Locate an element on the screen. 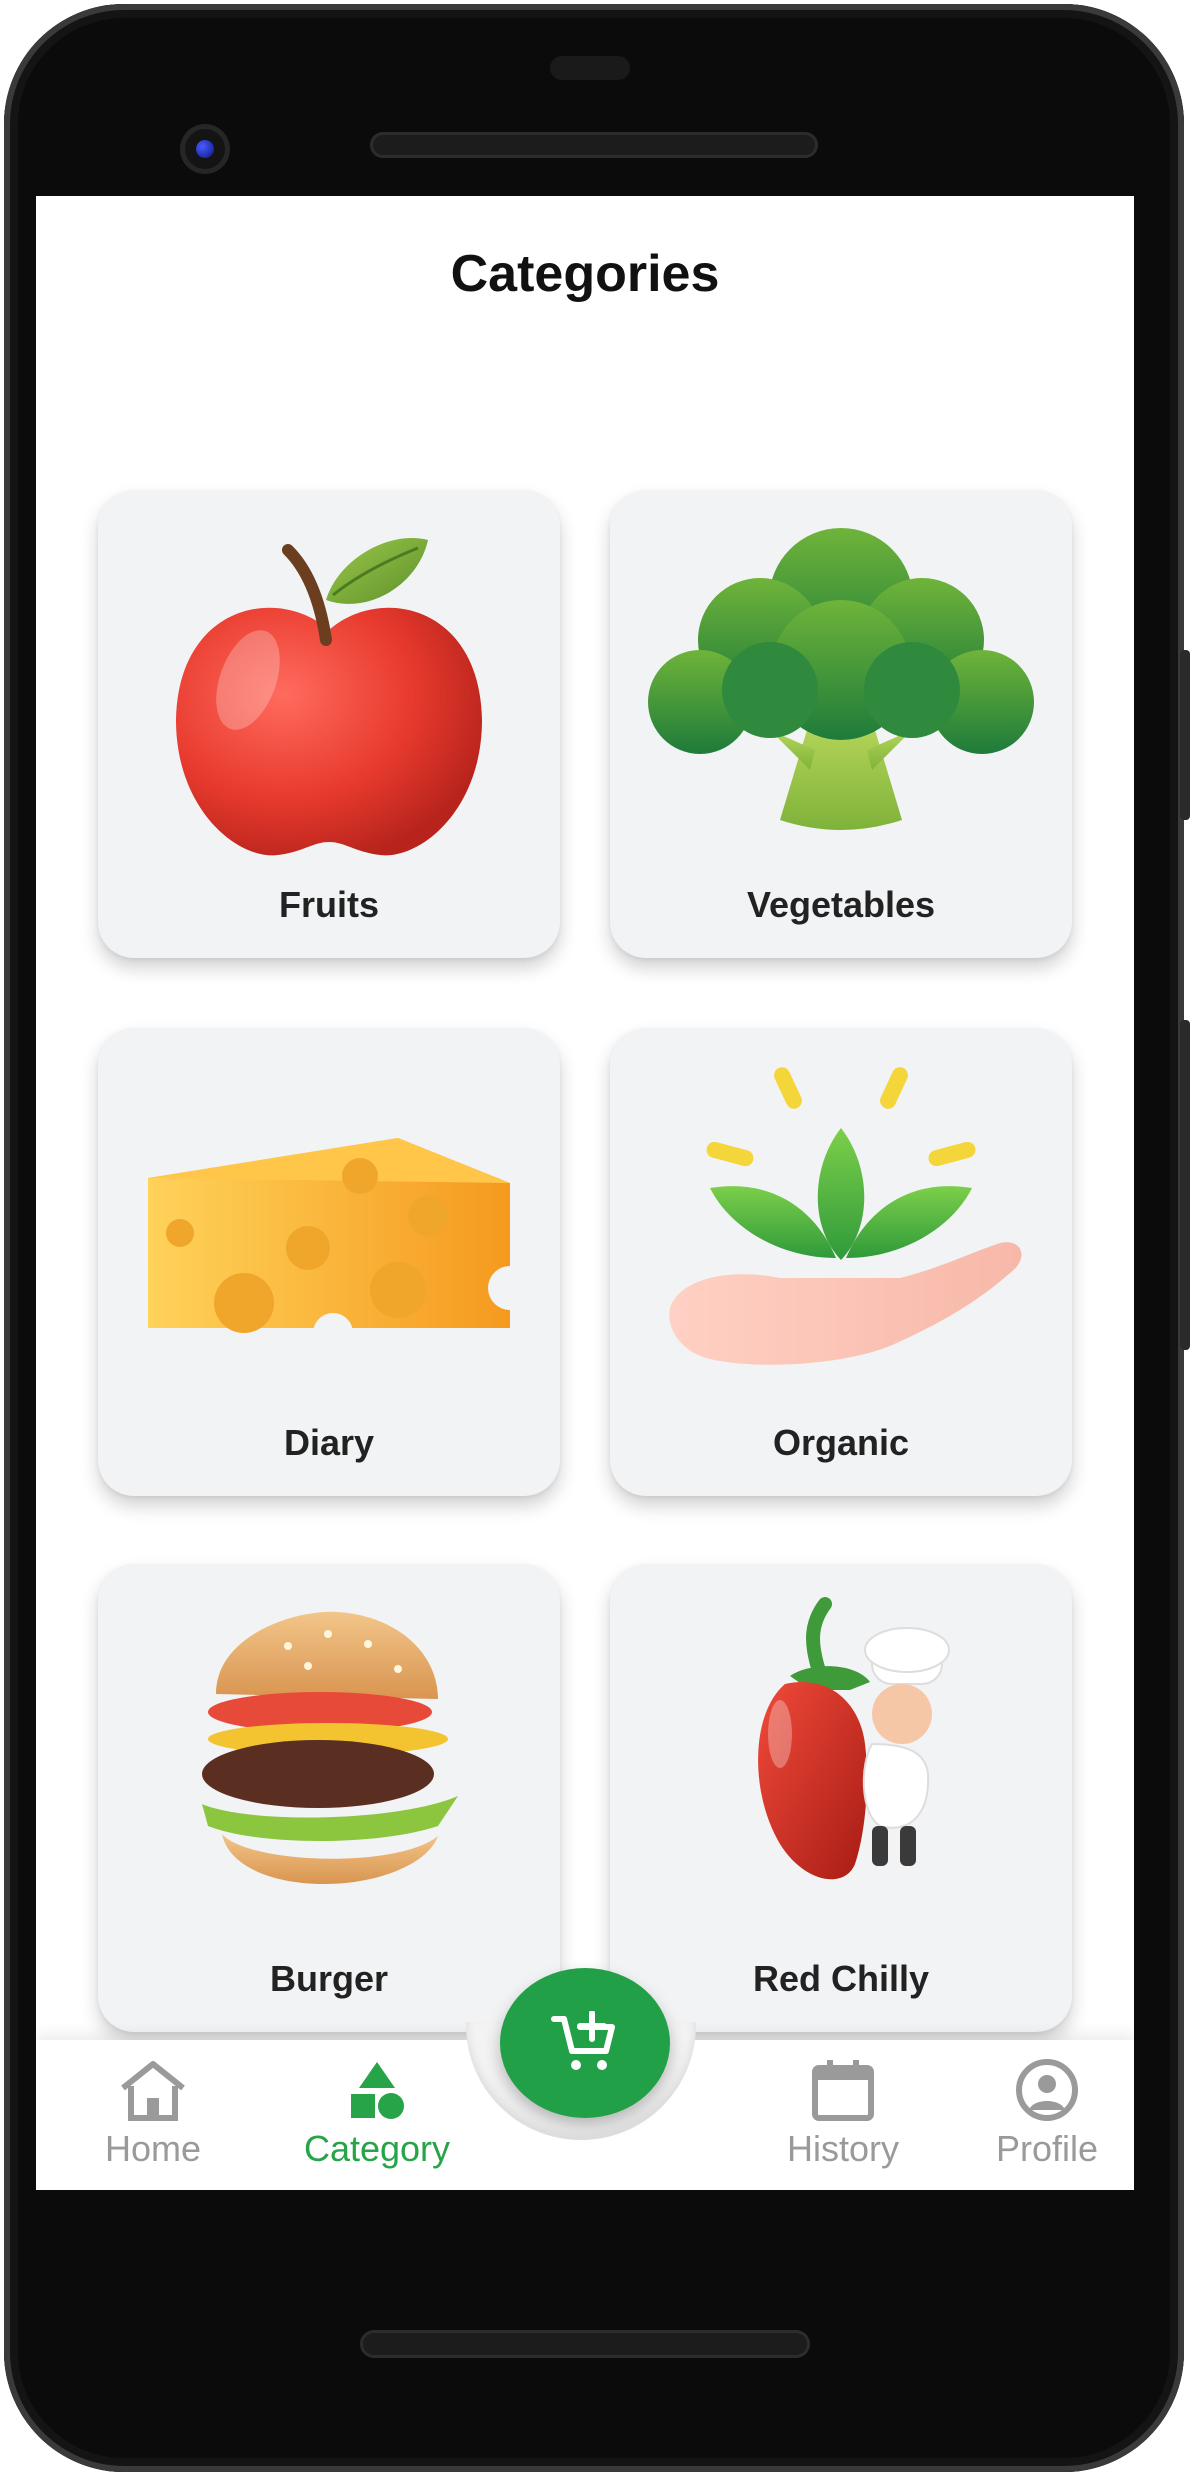  category-card-red-chilly: Red Chilly is located at coordinates (841, 1798).